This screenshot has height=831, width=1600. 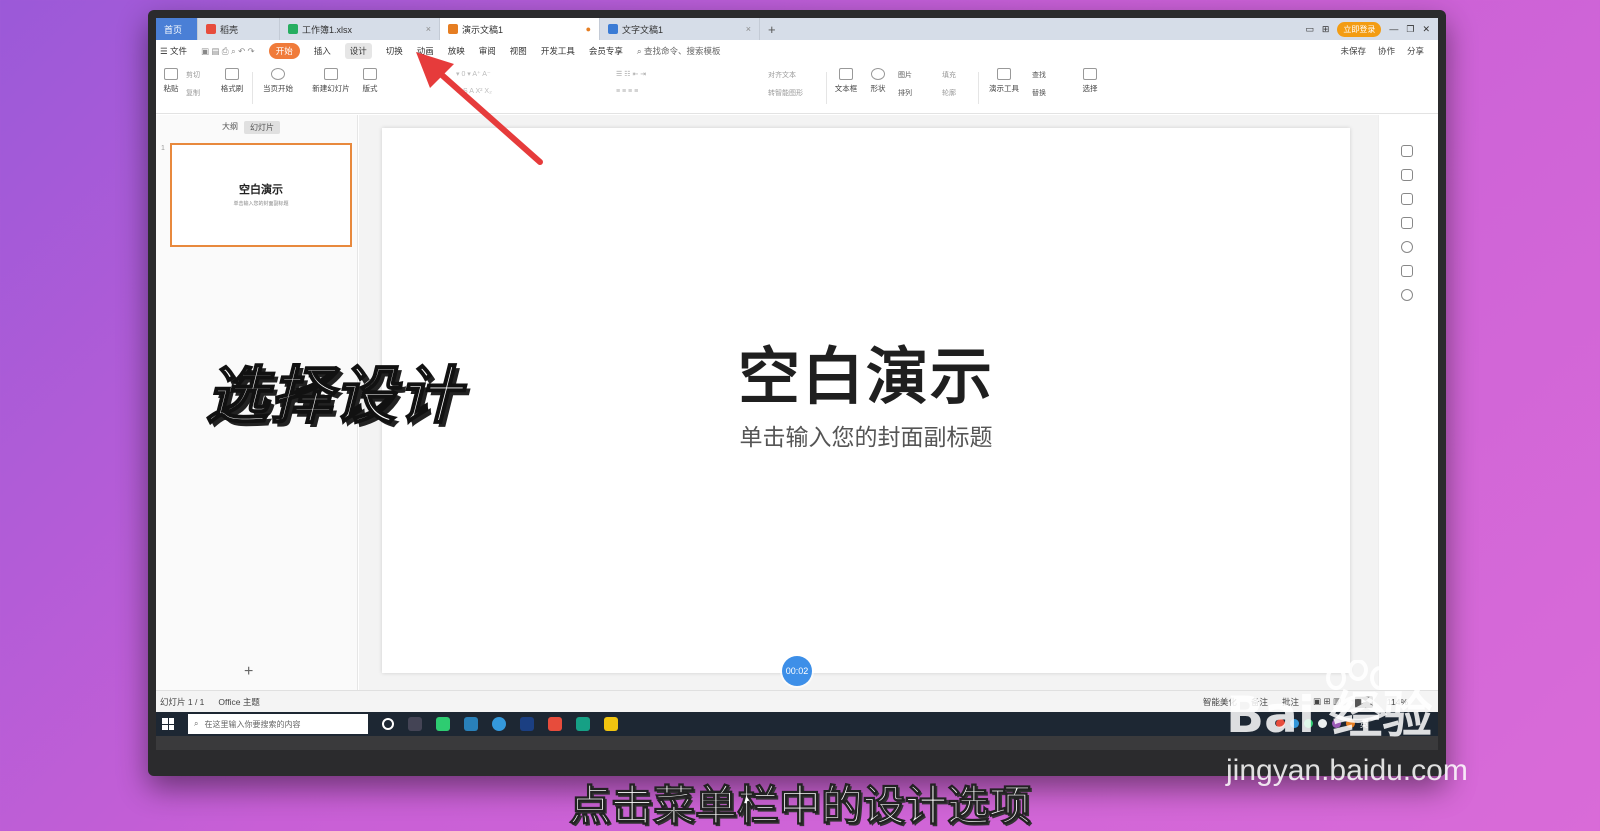 I want to click on tab-document-label: 文字文稿1, so click(x=643, y=29).